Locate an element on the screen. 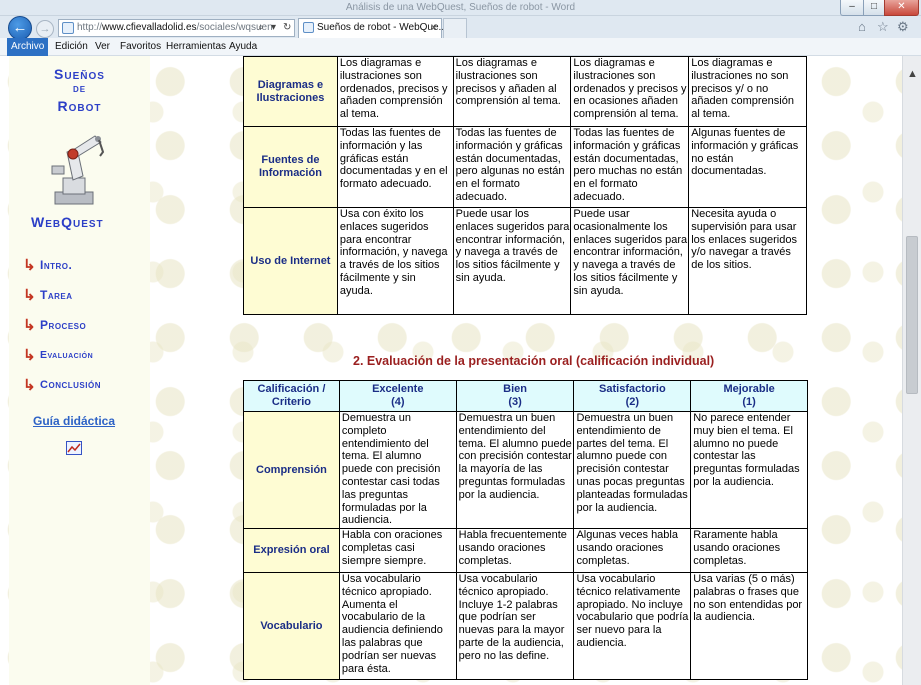 This screenshot has height=685, width=921. tab-close-icon: × is located at coordinates (434, 28).